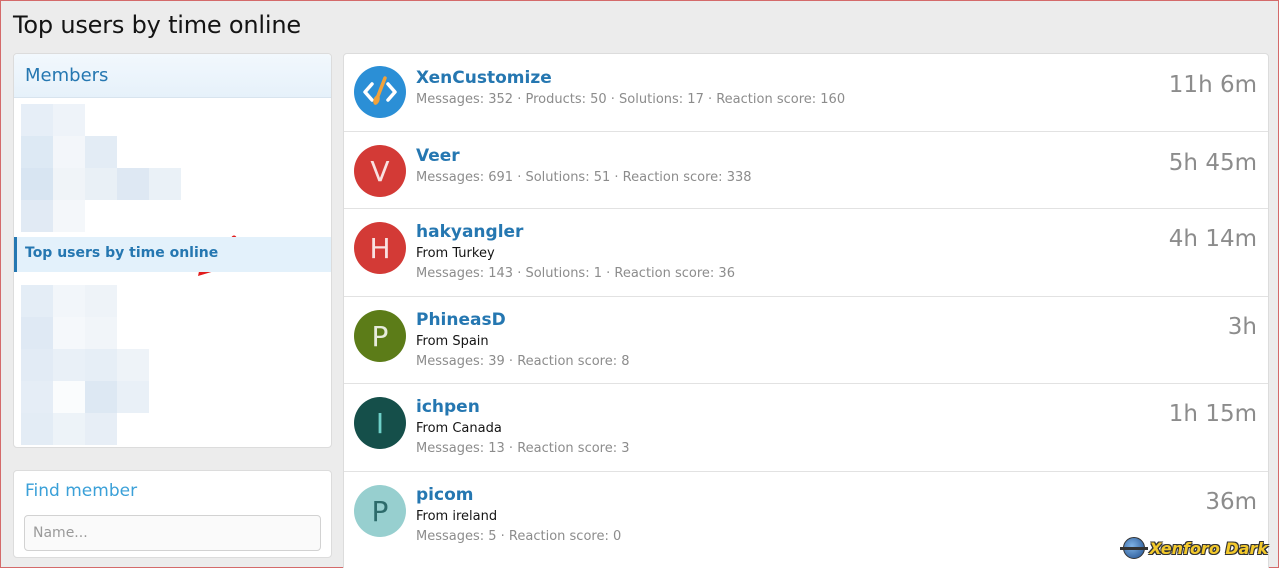 Image resolution: width=1279 pixels, height=568 pixels. I want to click on user-location: From Spain, so click(452, 341).